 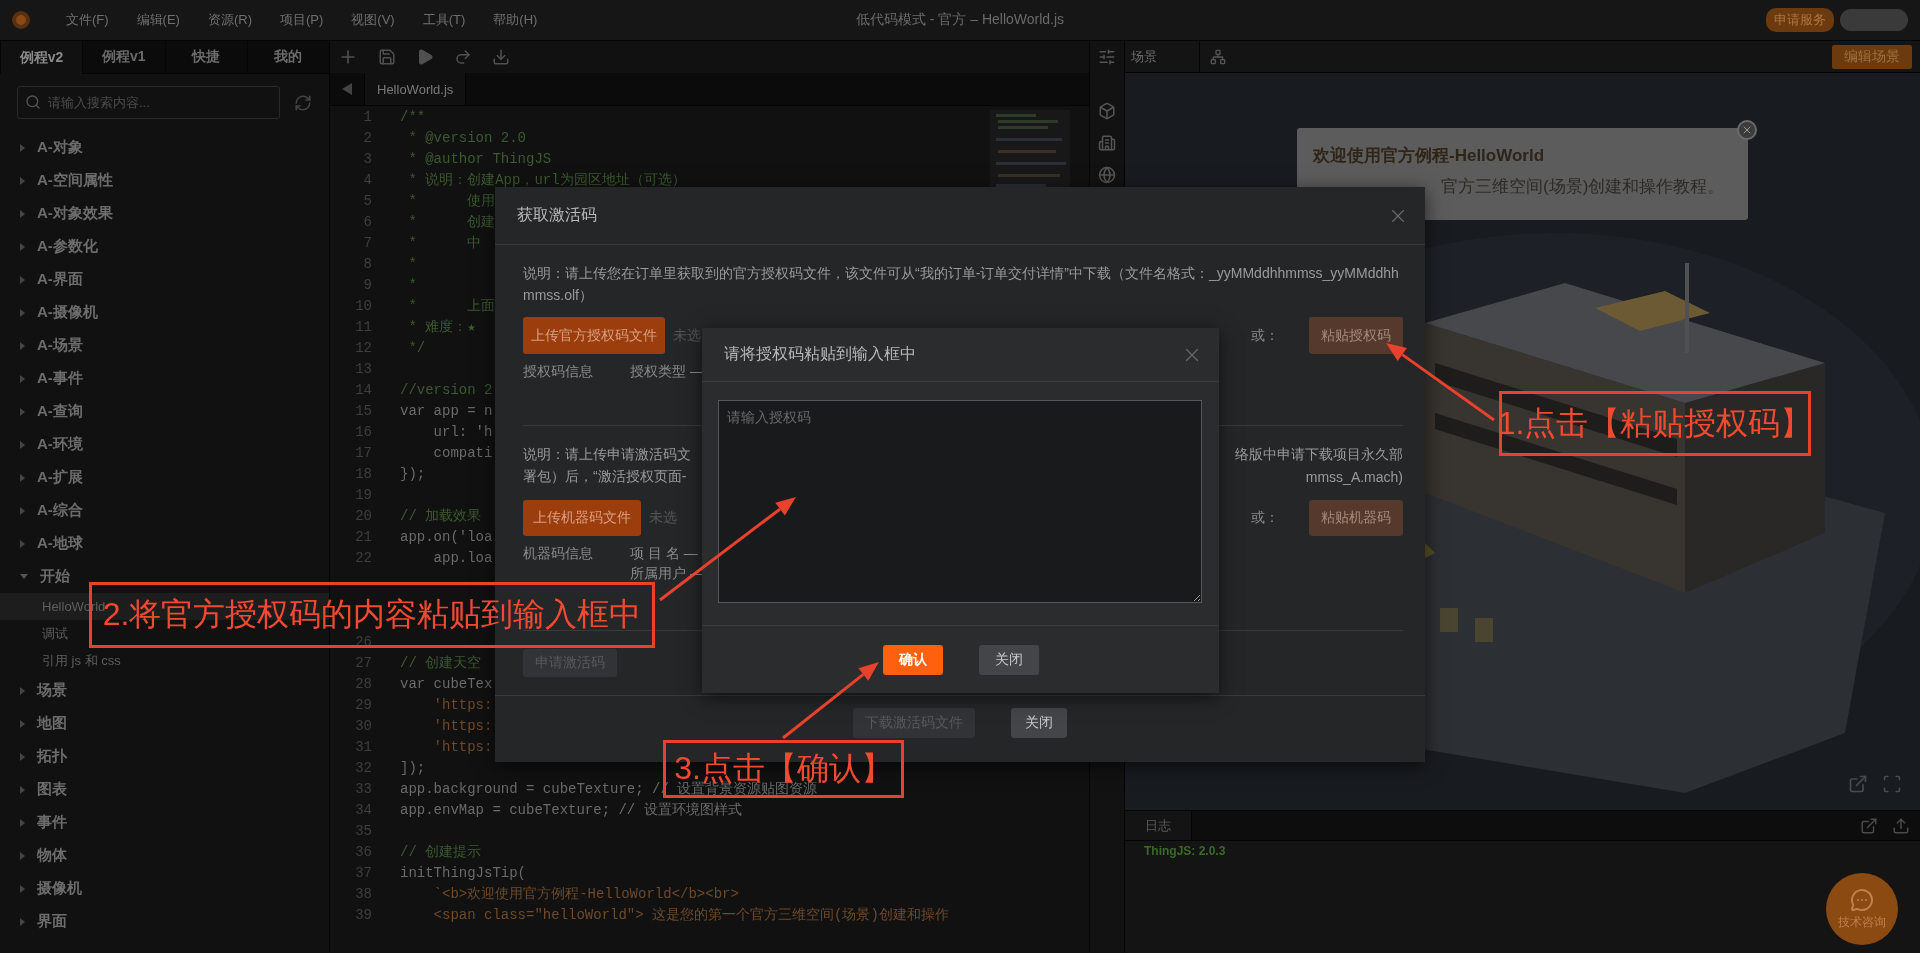 What do you see at coordinates (229, 20) in the screenshot?
I see `menu-item: 资源(R)` at bounding box center [229, 20].